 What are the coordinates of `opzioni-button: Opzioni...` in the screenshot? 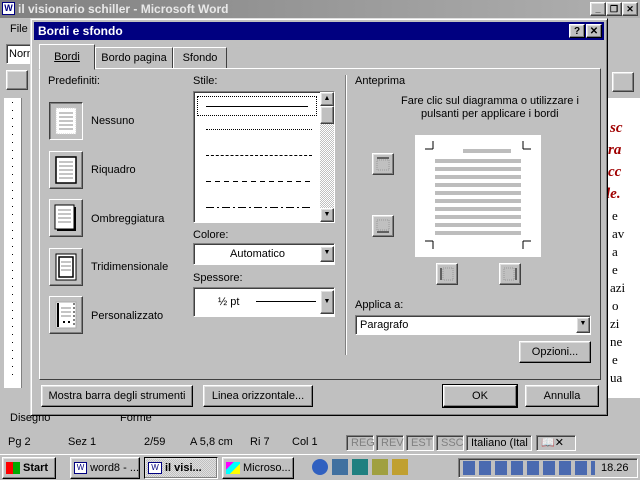 It's located at (555, 352).